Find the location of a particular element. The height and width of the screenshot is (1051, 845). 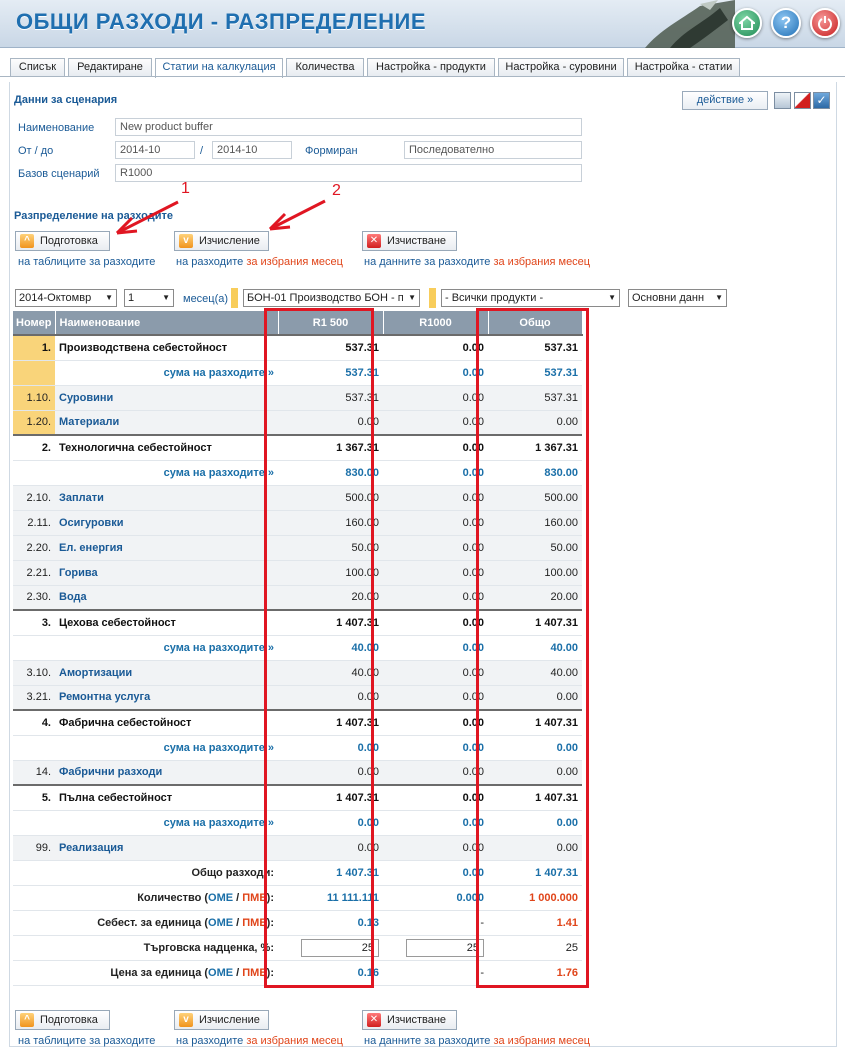

row-number: 3. is located at coordinates (34, 622).